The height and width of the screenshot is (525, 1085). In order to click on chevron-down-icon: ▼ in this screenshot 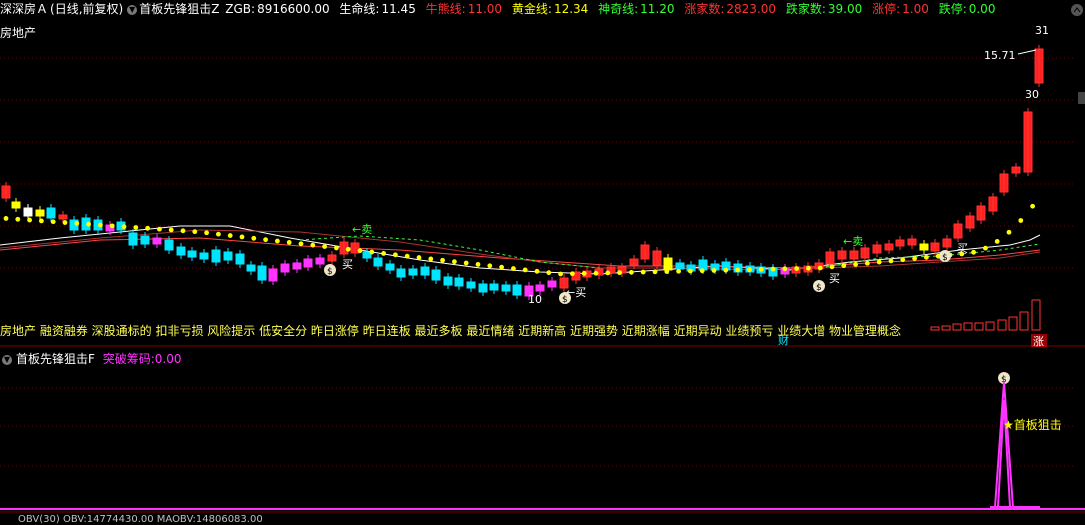, I will do `click(7, 359)`.